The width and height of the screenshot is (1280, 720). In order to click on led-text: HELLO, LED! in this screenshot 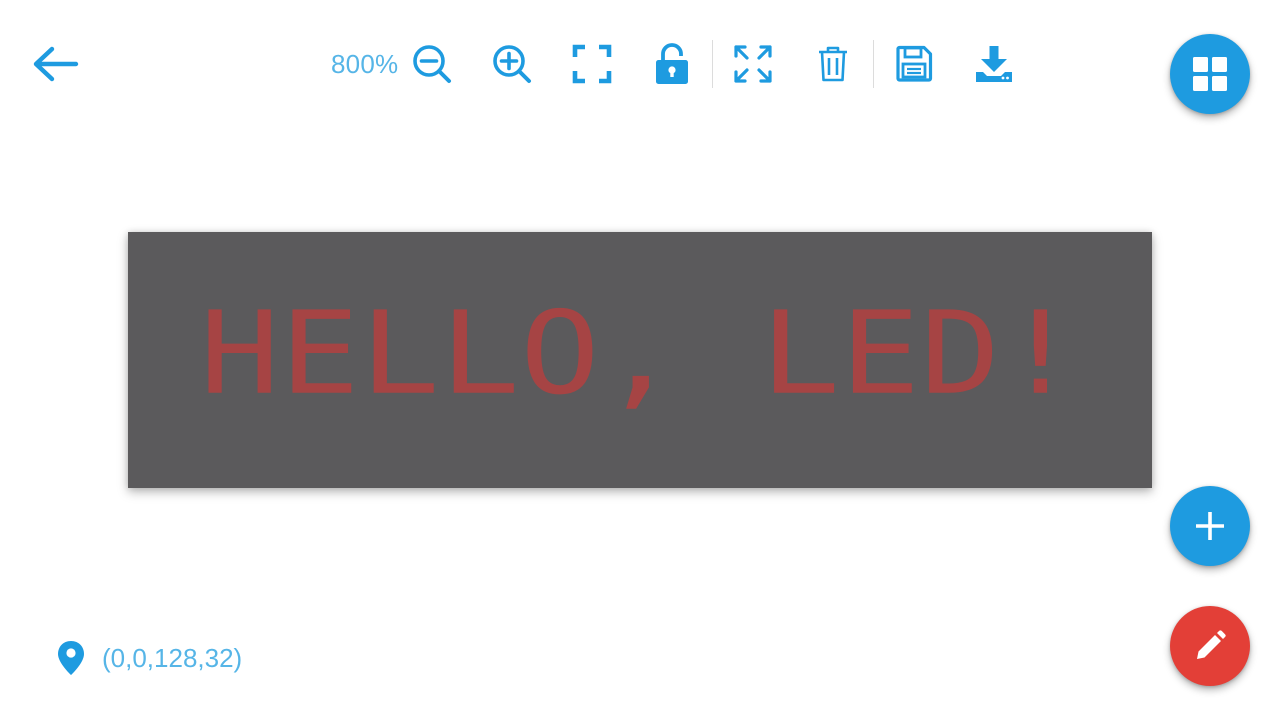, I will do `click(640, 353)`.